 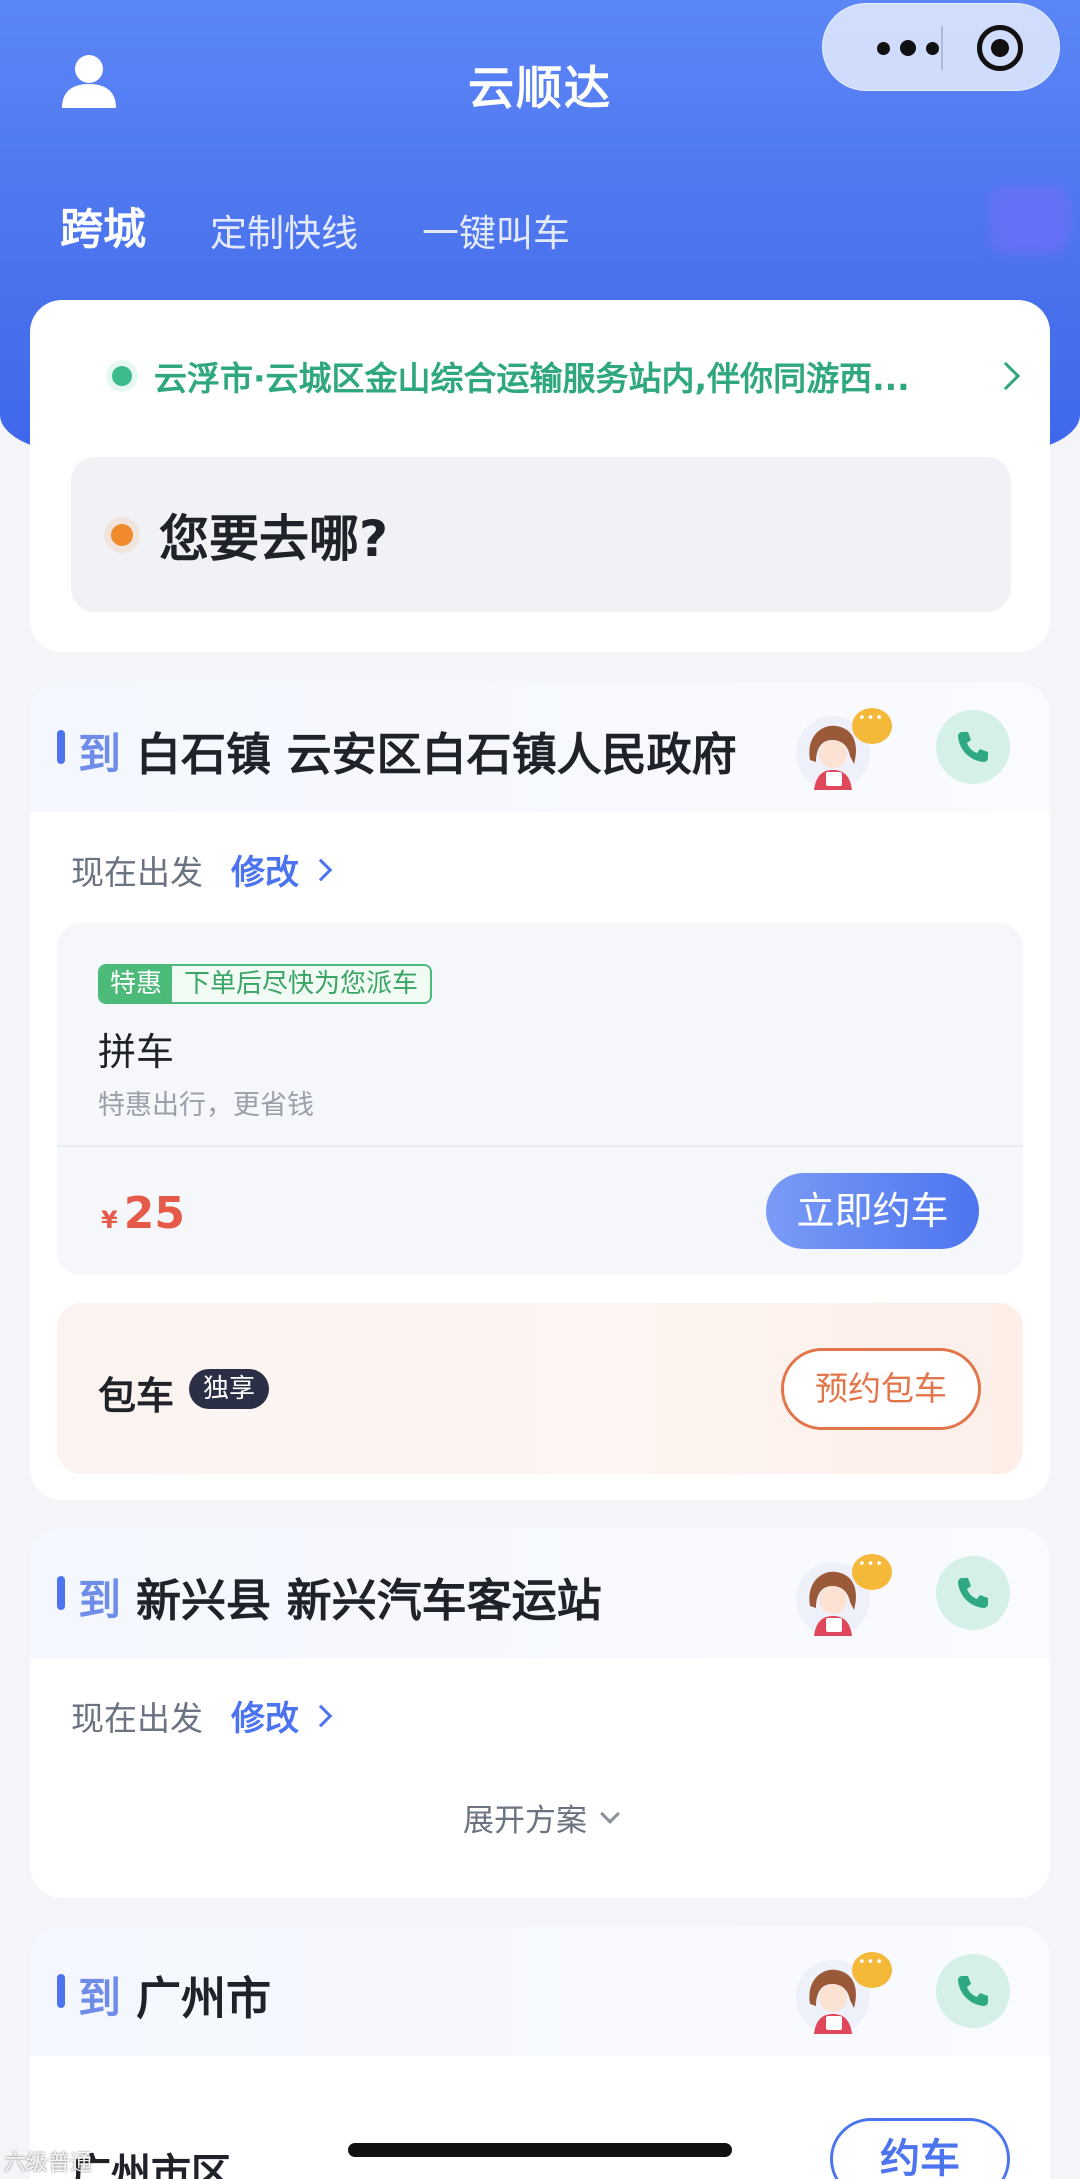 What do you see at coordinates (369, 1600) in the screenshot?
I see `route-destination: 新兴县 新兴汽车客运站` at bounding box center [369, 1600].